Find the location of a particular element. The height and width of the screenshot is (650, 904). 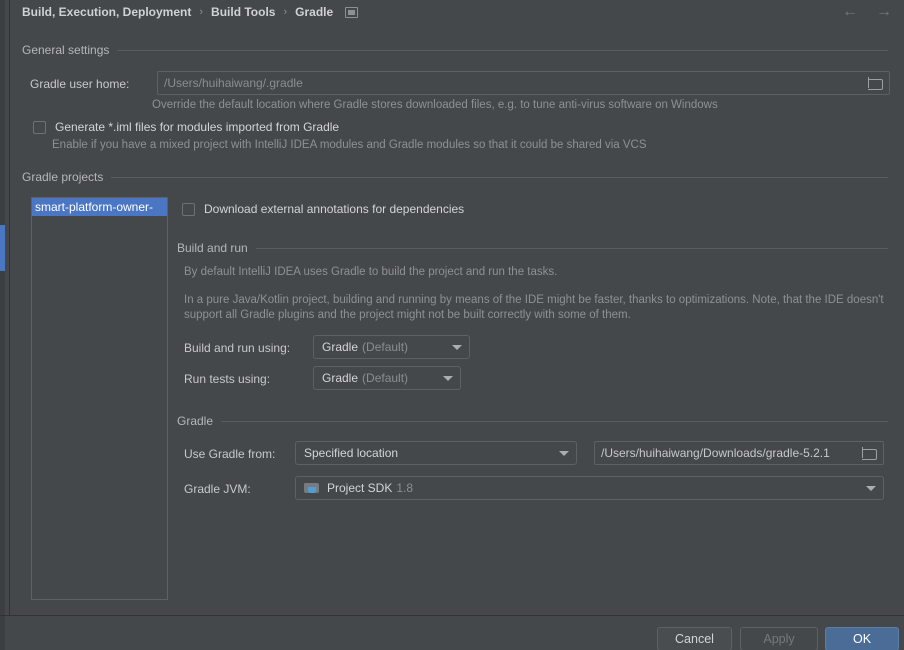

group-title-gradle: Gradle is located at coordinates (195, 421).